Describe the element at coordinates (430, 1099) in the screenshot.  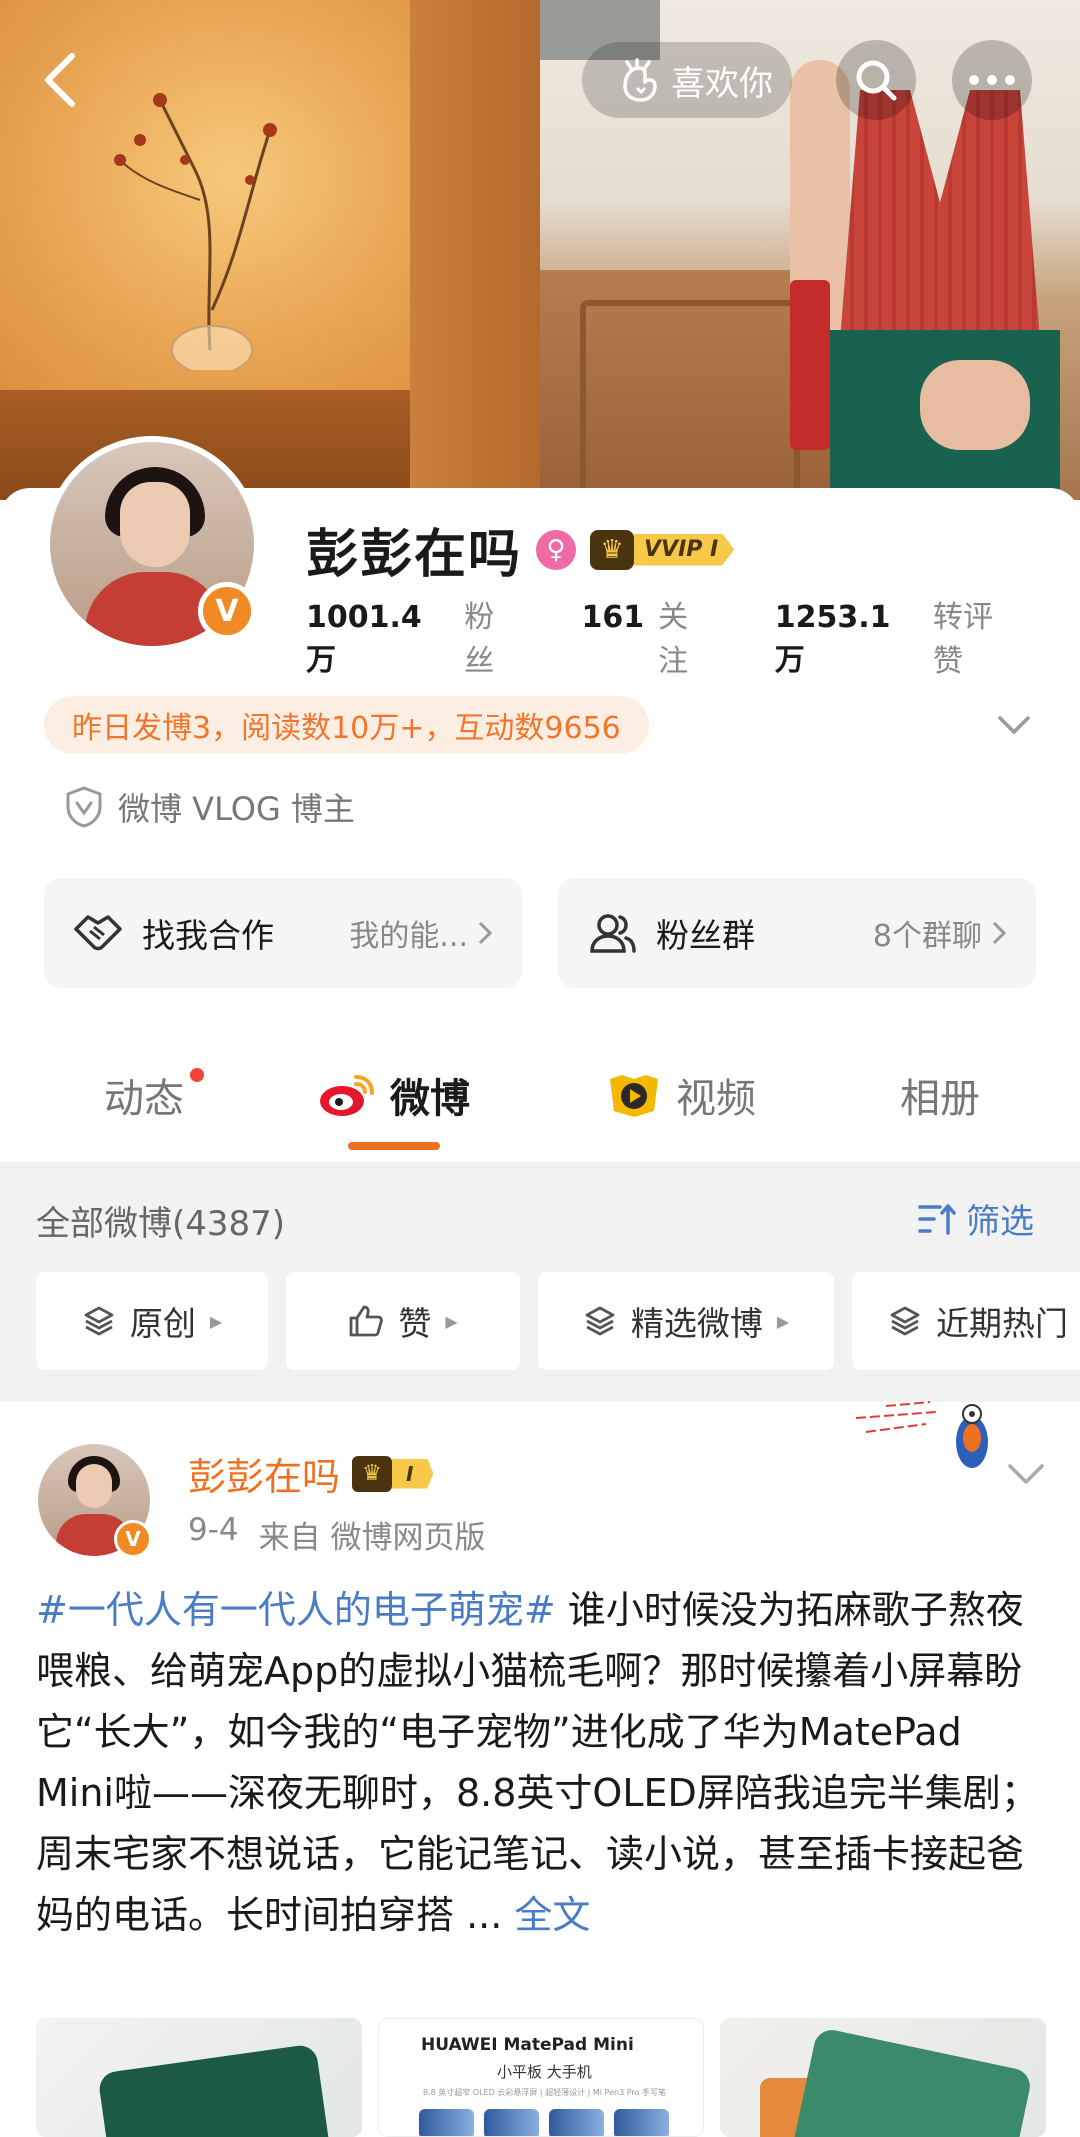
I see `tab-label: 微博` at that location.